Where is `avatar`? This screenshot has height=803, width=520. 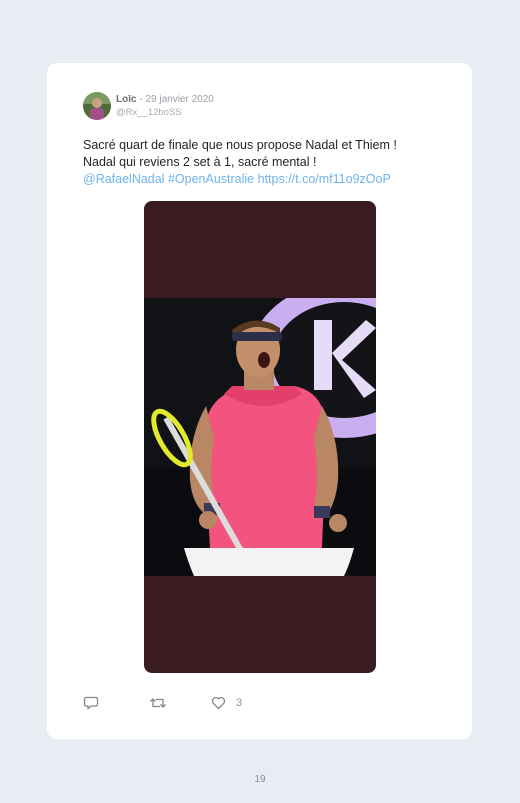
avatar is located at coordinates (97, 106).